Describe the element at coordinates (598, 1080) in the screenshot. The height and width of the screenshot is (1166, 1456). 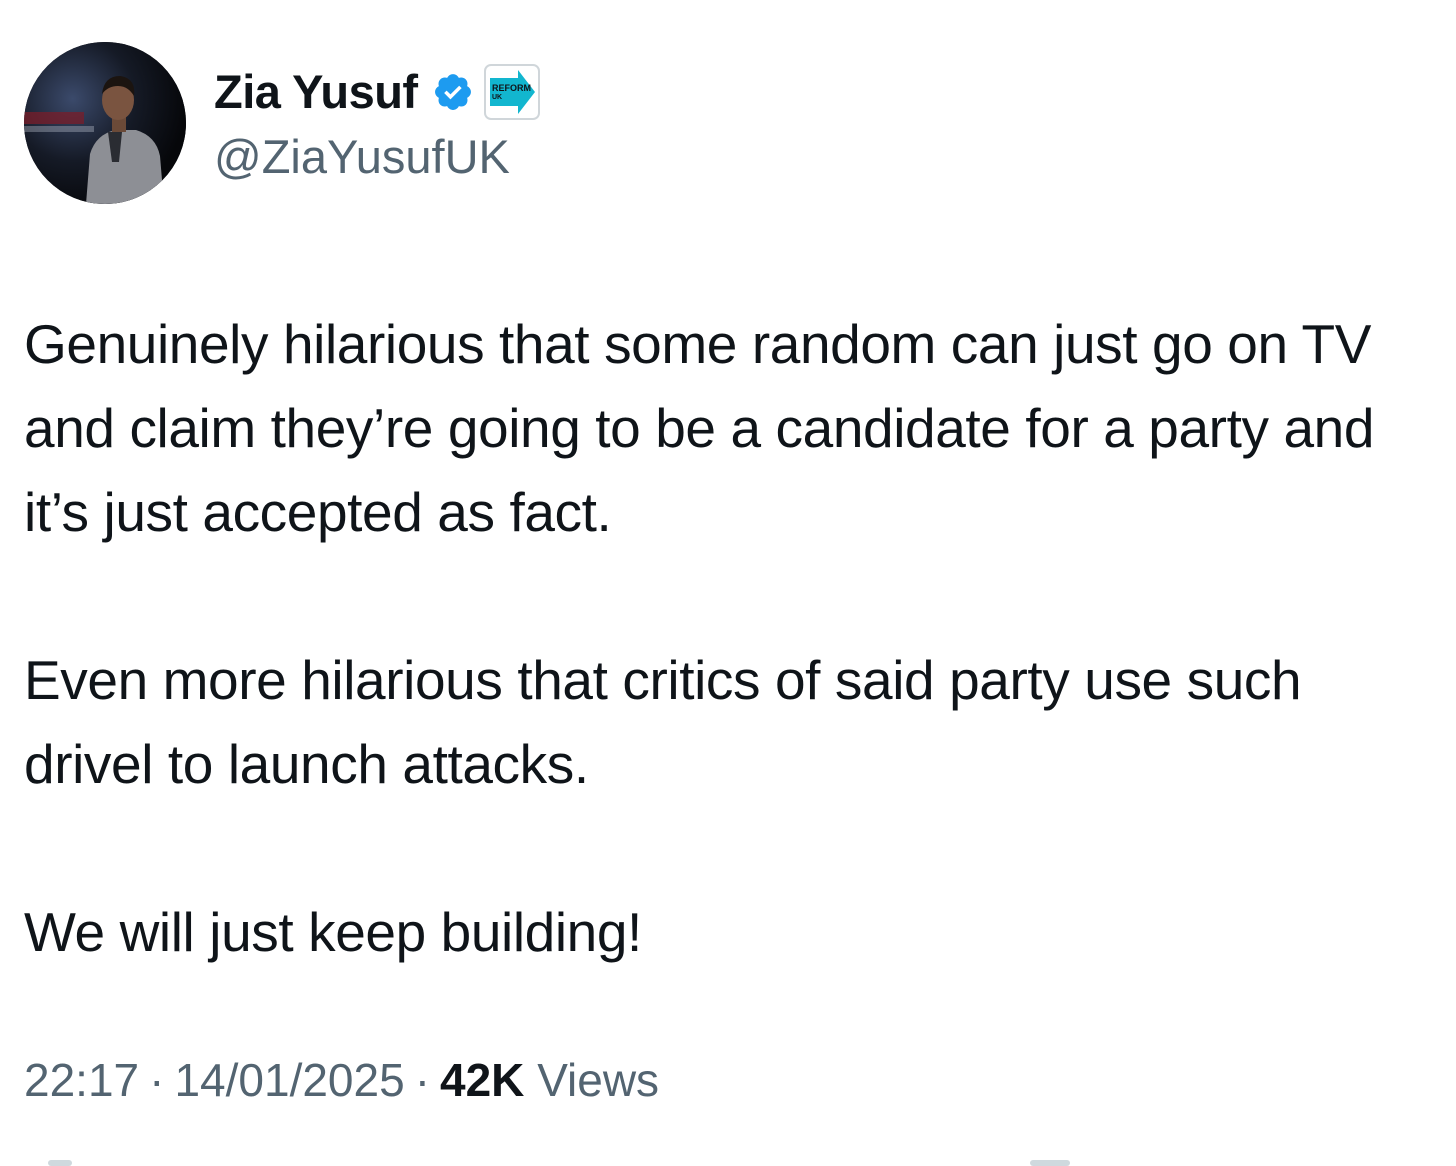
I see `views-label: Views` at that location.